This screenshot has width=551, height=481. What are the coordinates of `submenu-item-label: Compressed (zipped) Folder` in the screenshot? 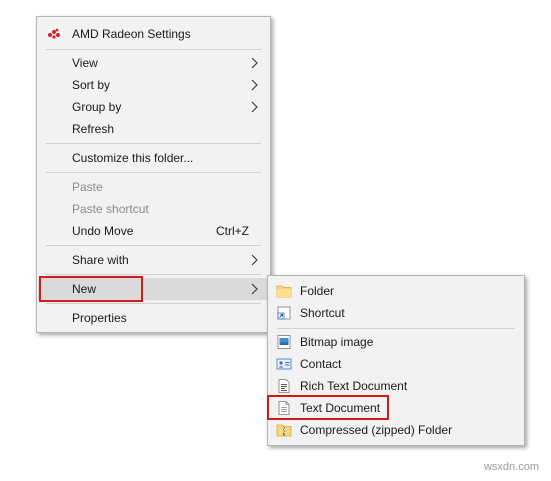 It's located at (376, 430).